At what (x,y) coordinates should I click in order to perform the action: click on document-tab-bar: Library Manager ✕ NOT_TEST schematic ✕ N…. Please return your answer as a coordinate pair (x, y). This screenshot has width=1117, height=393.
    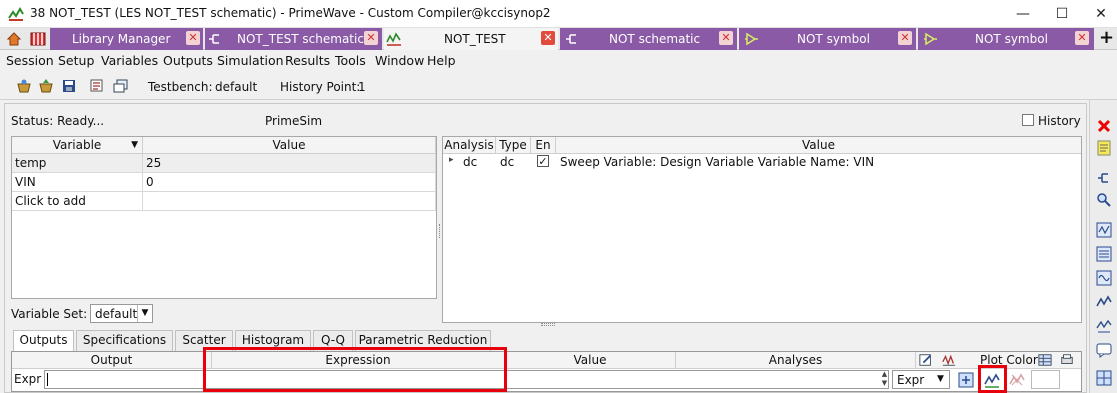
    Looking at the image, I should click on (558, 39).